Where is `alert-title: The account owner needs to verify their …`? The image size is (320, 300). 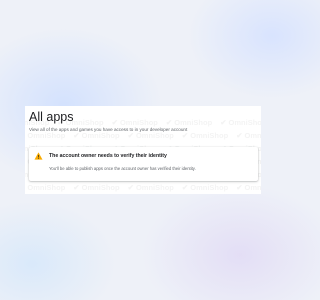
alert-title: The account owner needs to verify their … is located at coordinates (108, 156).